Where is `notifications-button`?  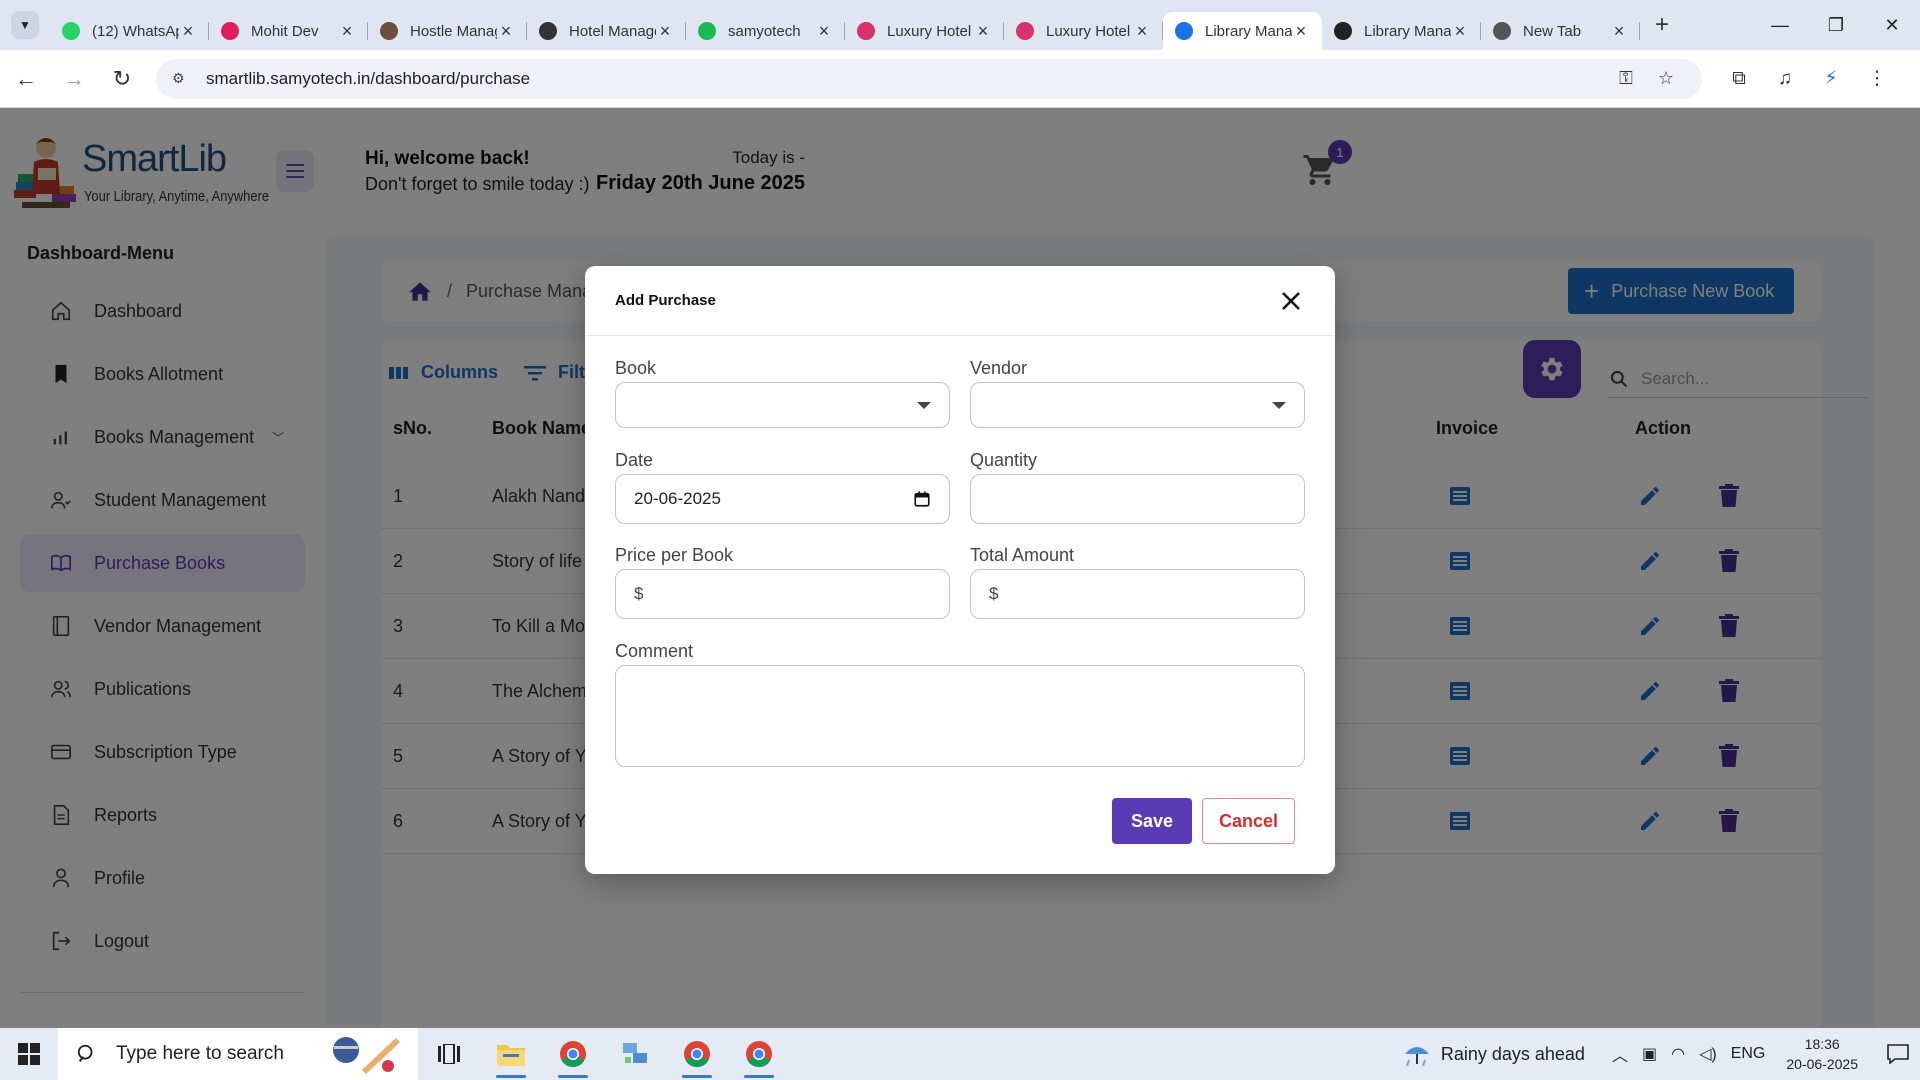 notifications-button is located at coordinates (1898, 1054).